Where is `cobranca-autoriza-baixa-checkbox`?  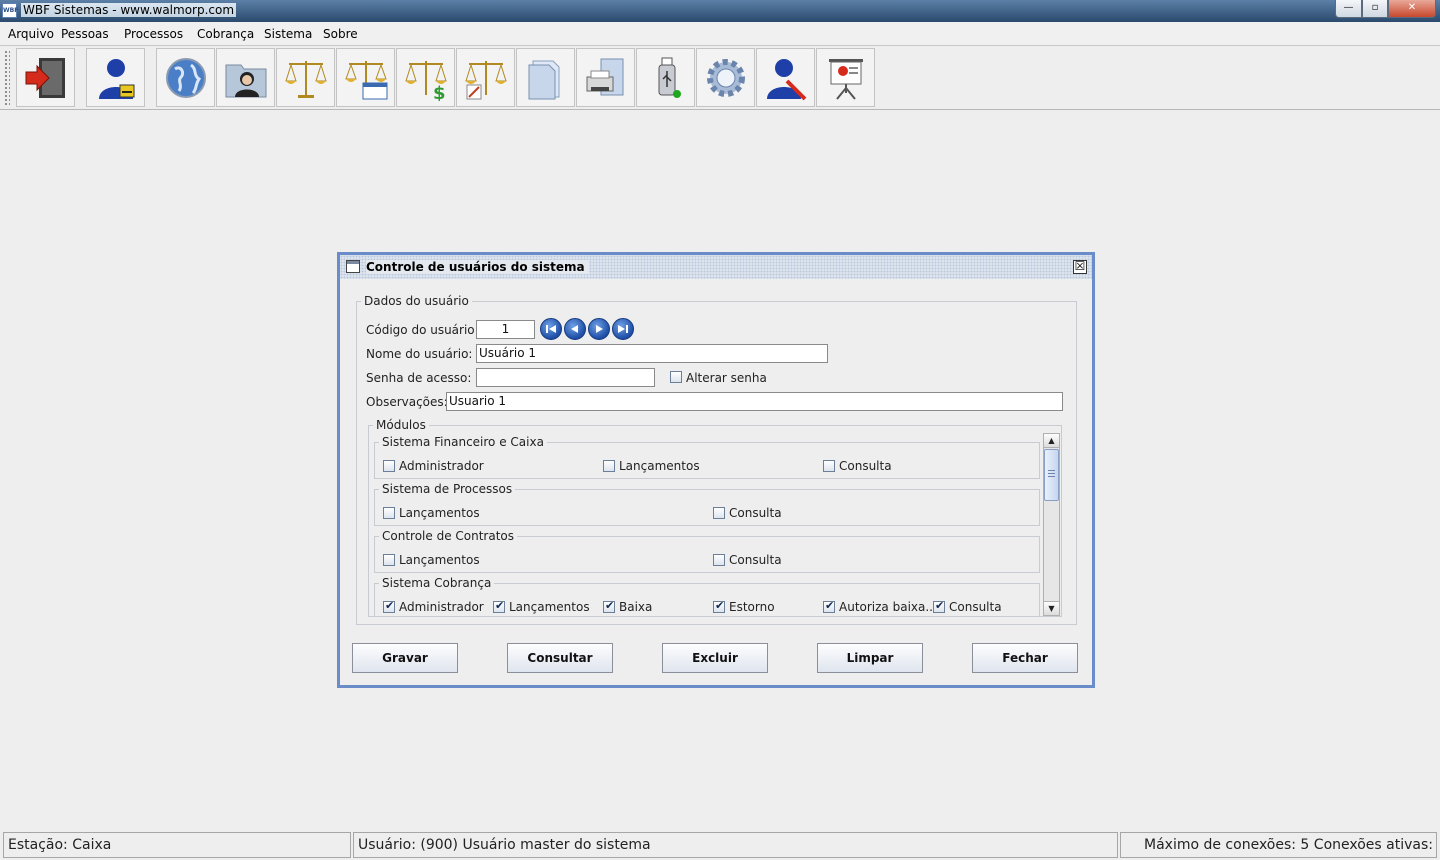 cobranca-autoriza-baixa-checkbox is located at coordinates (829, 606).